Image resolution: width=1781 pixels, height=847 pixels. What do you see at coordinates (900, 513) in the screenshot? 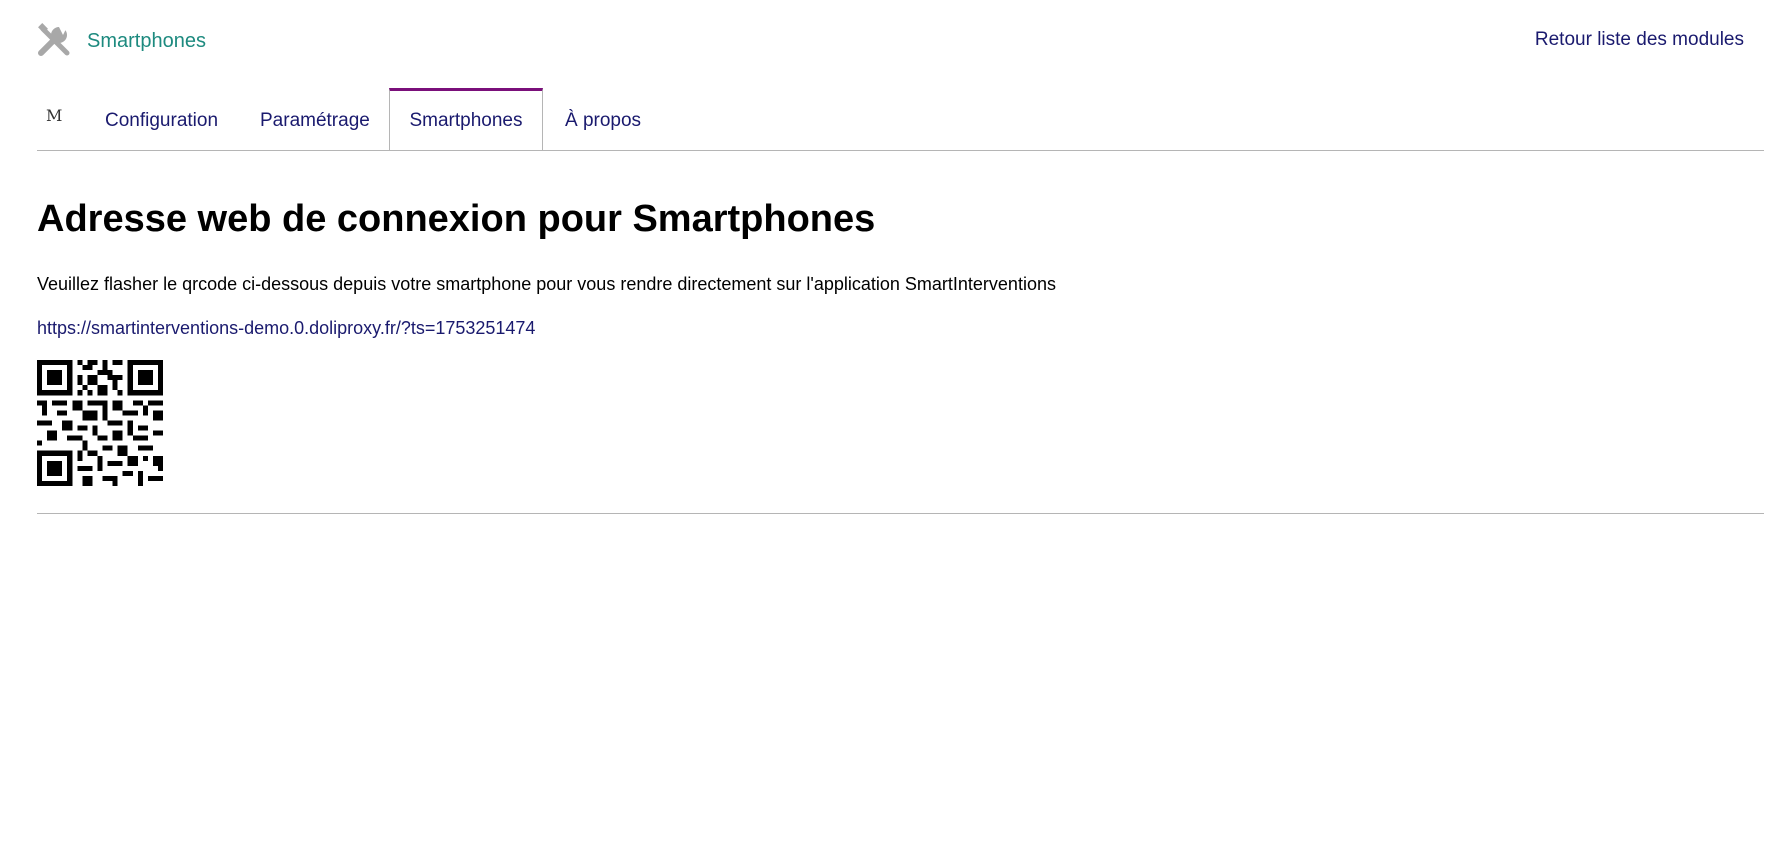
I see `divider` at bounding box center [900, 513].